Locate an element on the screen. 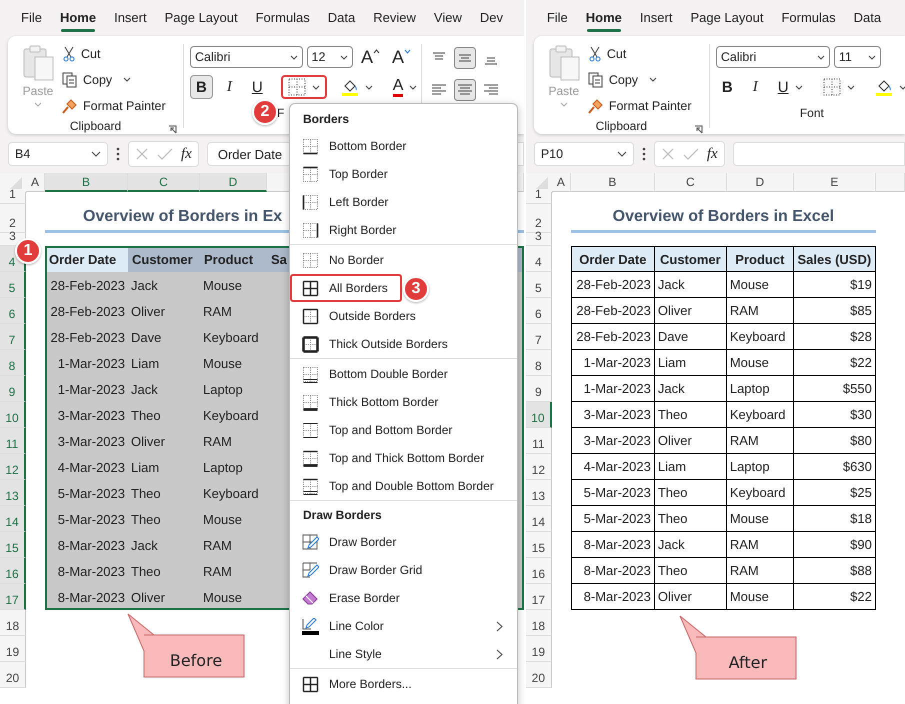 The height and width of the screenshot is (704, 905). font-name-dropdown: Calibri is located at coordinates (773, 57).